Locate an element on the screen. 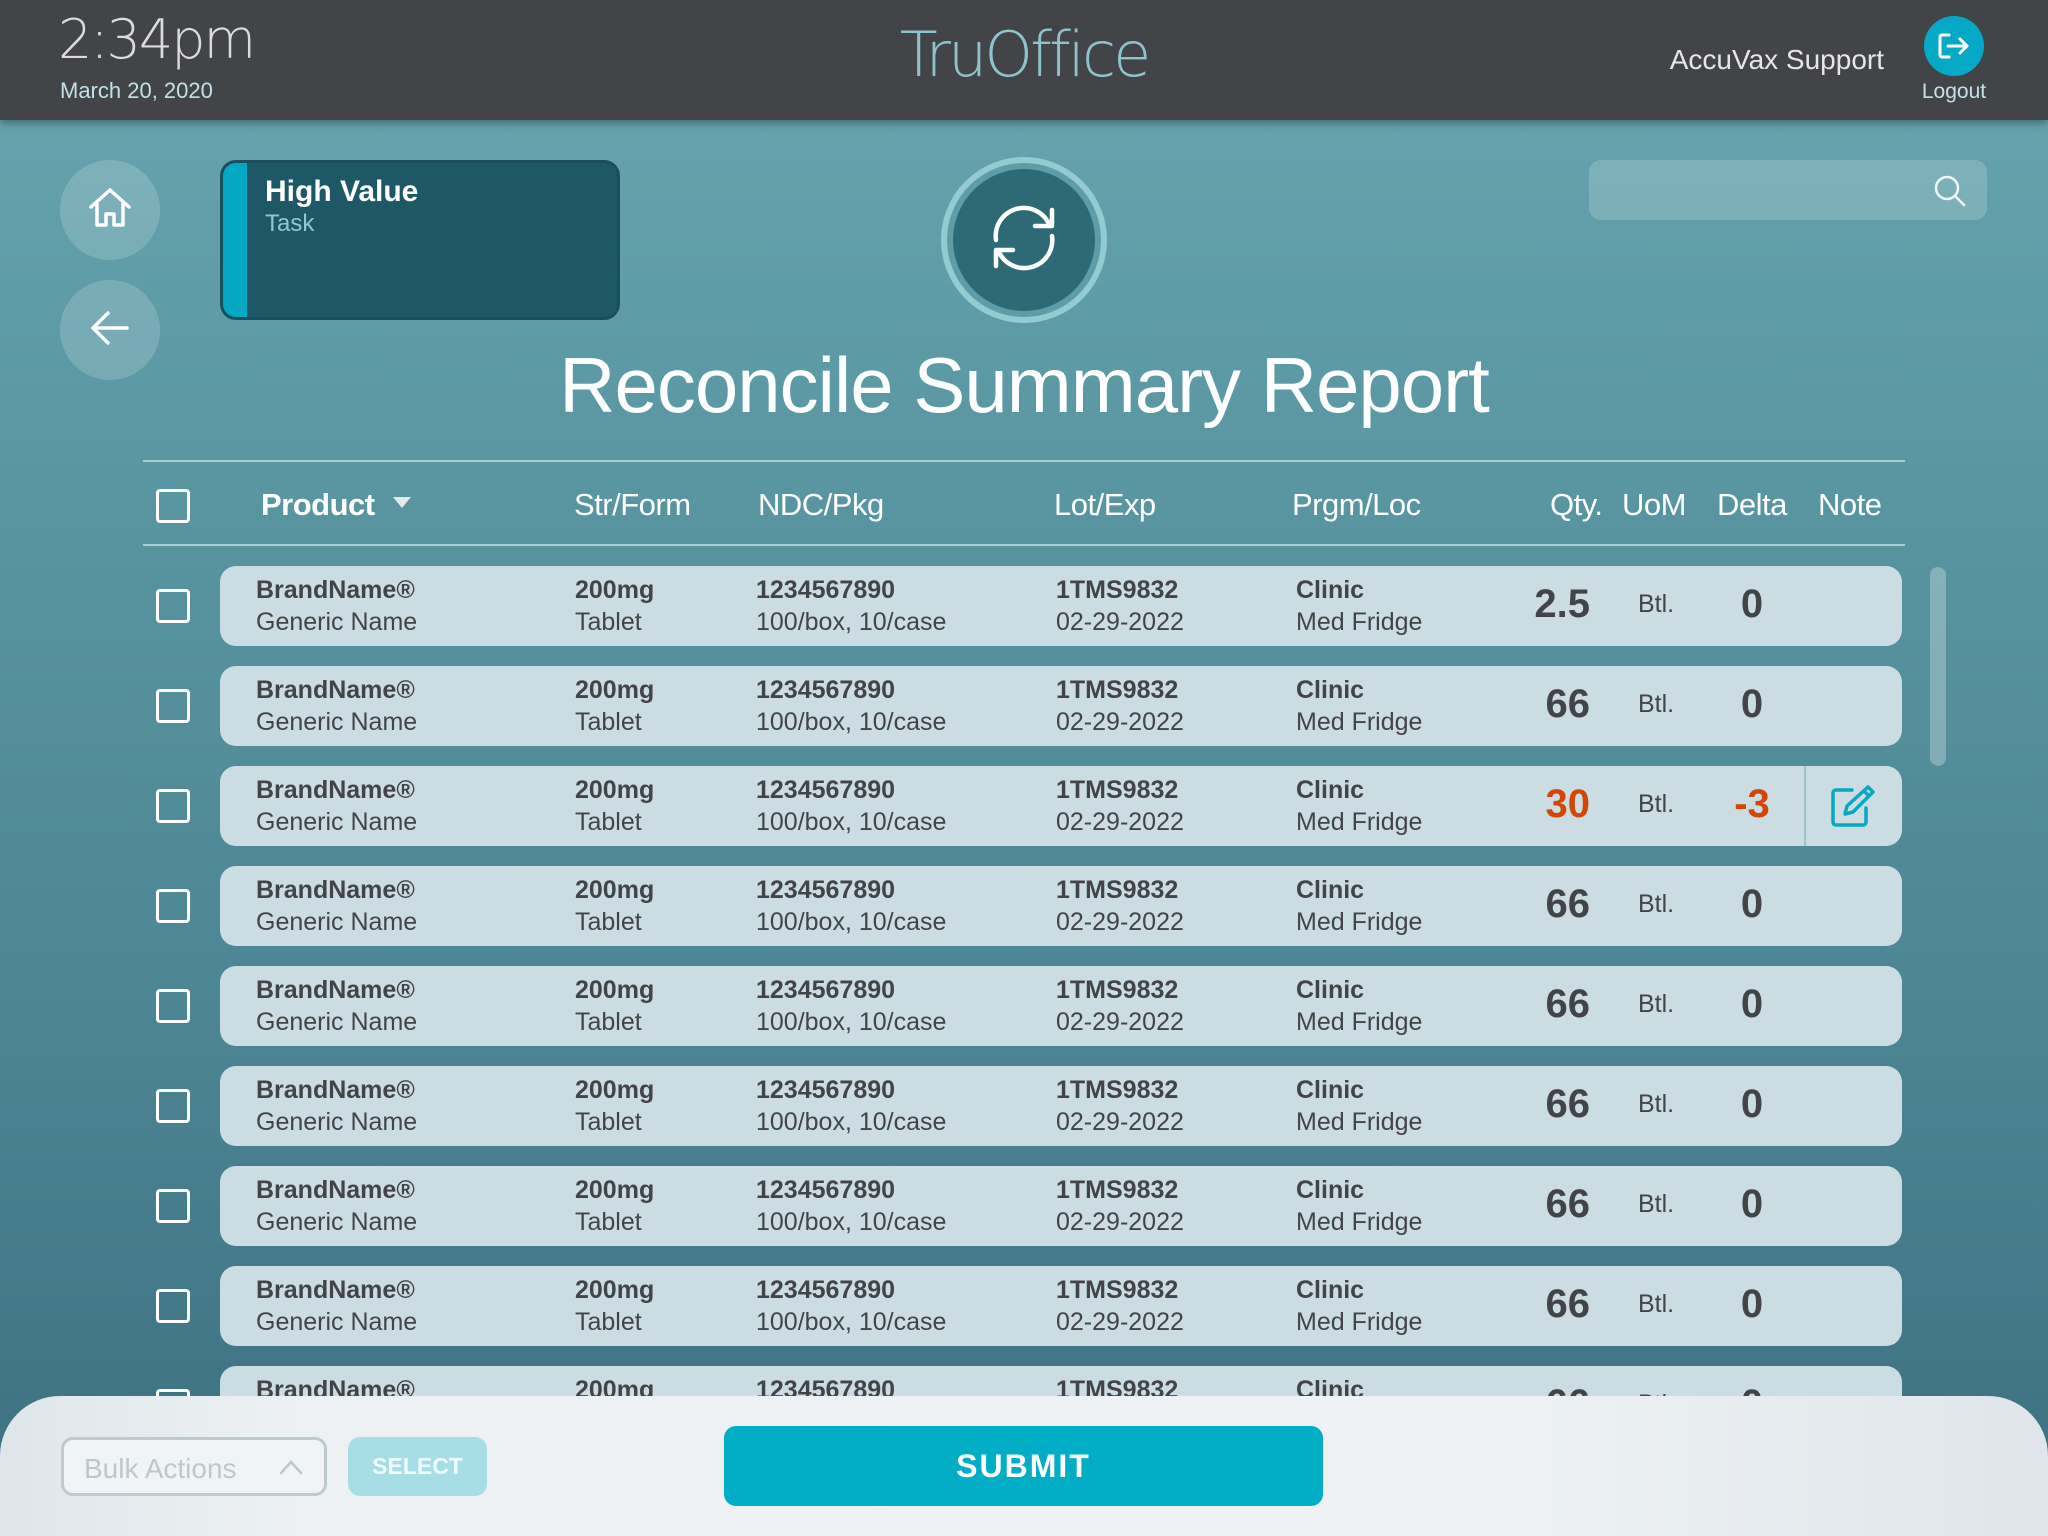  edit-note-icon is located at coordinates (1853, 806).